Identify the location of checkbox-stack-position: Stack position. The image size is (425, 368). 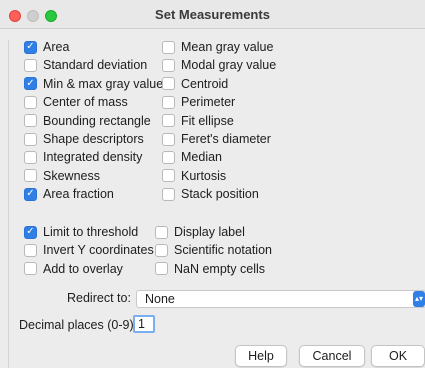
(210, 194).